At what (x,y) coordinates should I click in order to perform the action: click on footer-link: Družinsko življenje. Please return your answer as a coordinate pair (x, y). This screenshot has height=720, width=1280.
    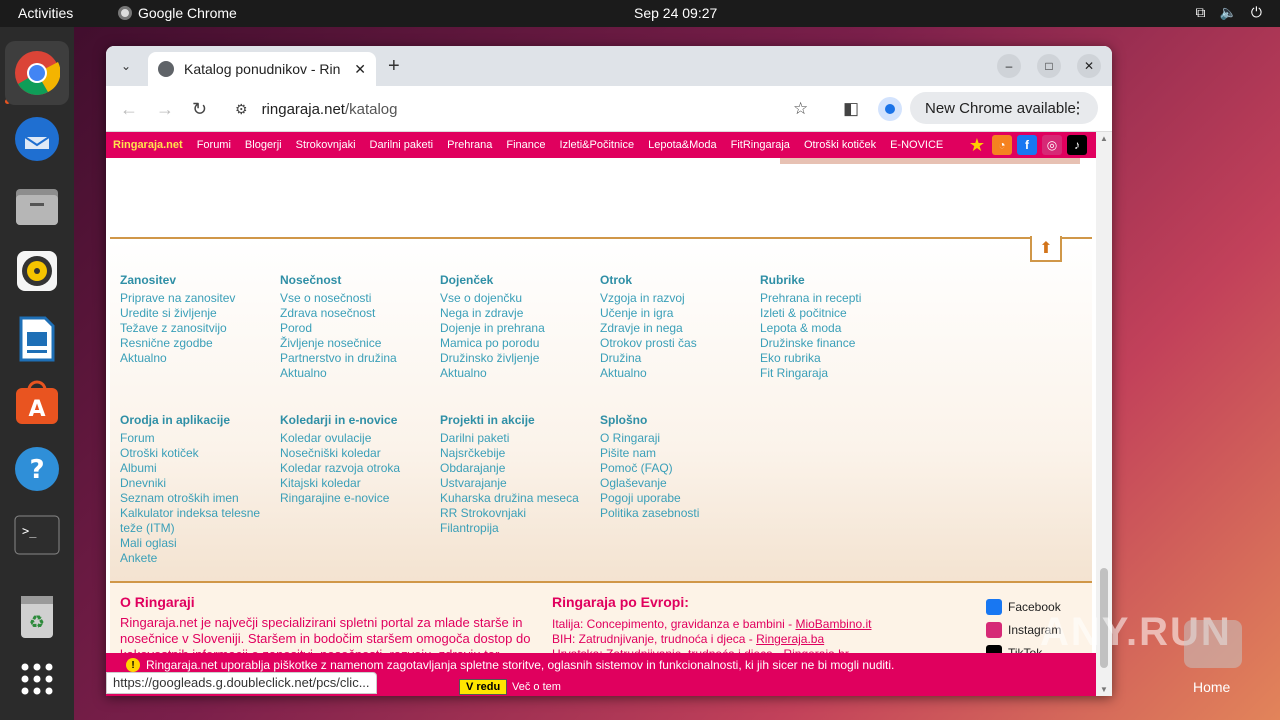
    Looking at the image, I should click on (492, 358).